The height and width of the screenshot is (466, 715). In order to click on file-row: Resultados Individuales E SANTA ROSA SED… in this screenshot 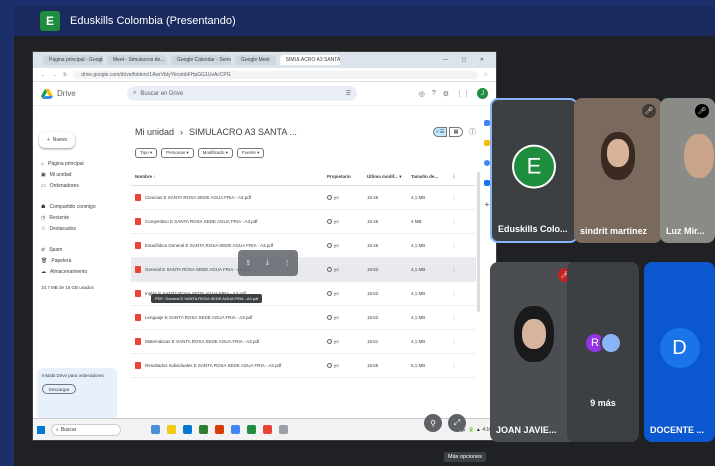, I will do `click(303, 366)`.